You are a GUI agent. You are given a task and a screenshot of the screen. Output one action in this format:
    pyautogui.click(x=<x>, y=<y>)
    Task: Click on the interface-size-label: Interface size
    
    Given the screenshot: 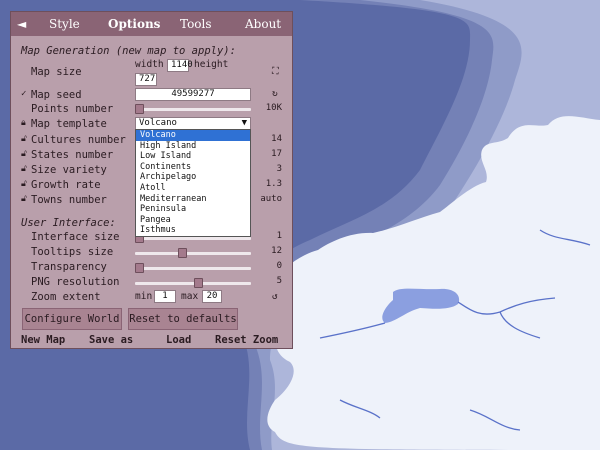 What is the action you would take?
    pyautogui.click(x=75, y=237)
    